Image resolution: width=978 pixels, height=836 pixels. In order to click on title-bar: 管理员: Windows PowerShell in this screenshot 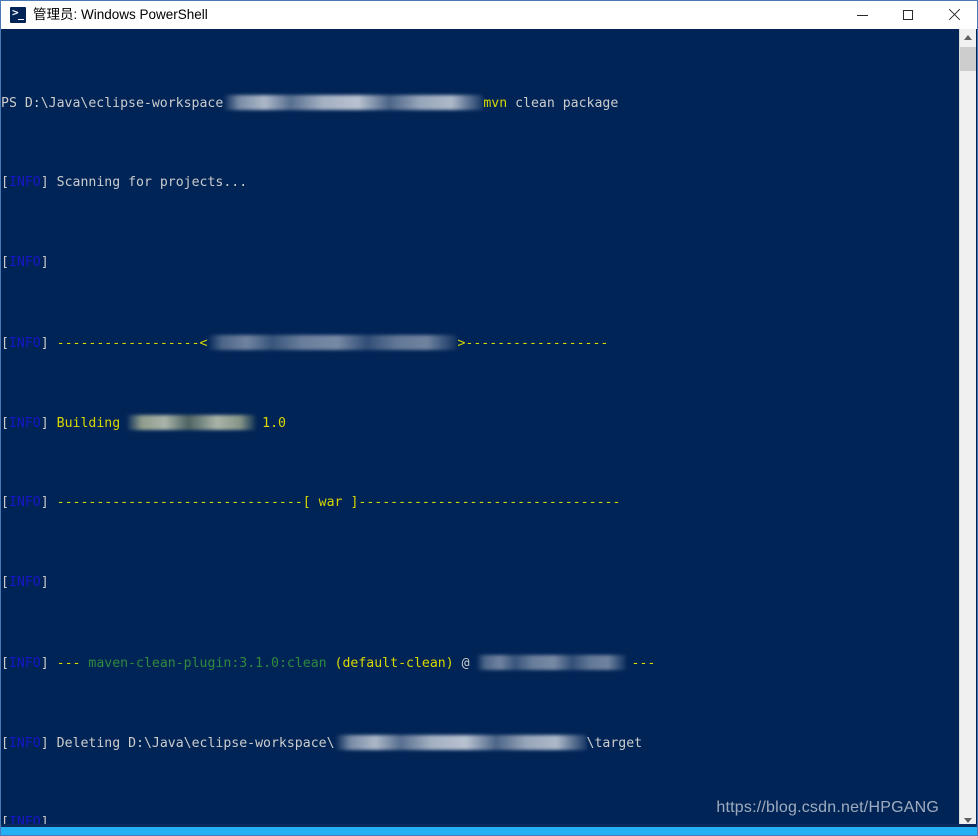, I will do `click(489, 15)`.